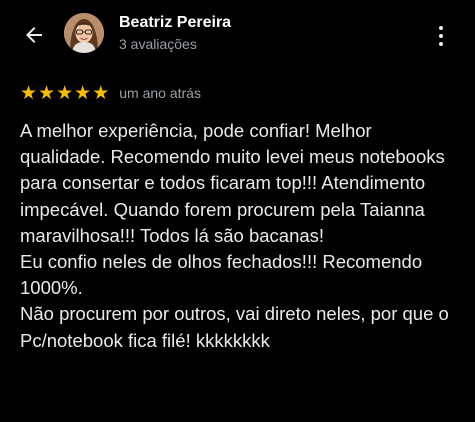 This screenshot has width=475, height=422. I want to click on back-button, so click(34, 35).